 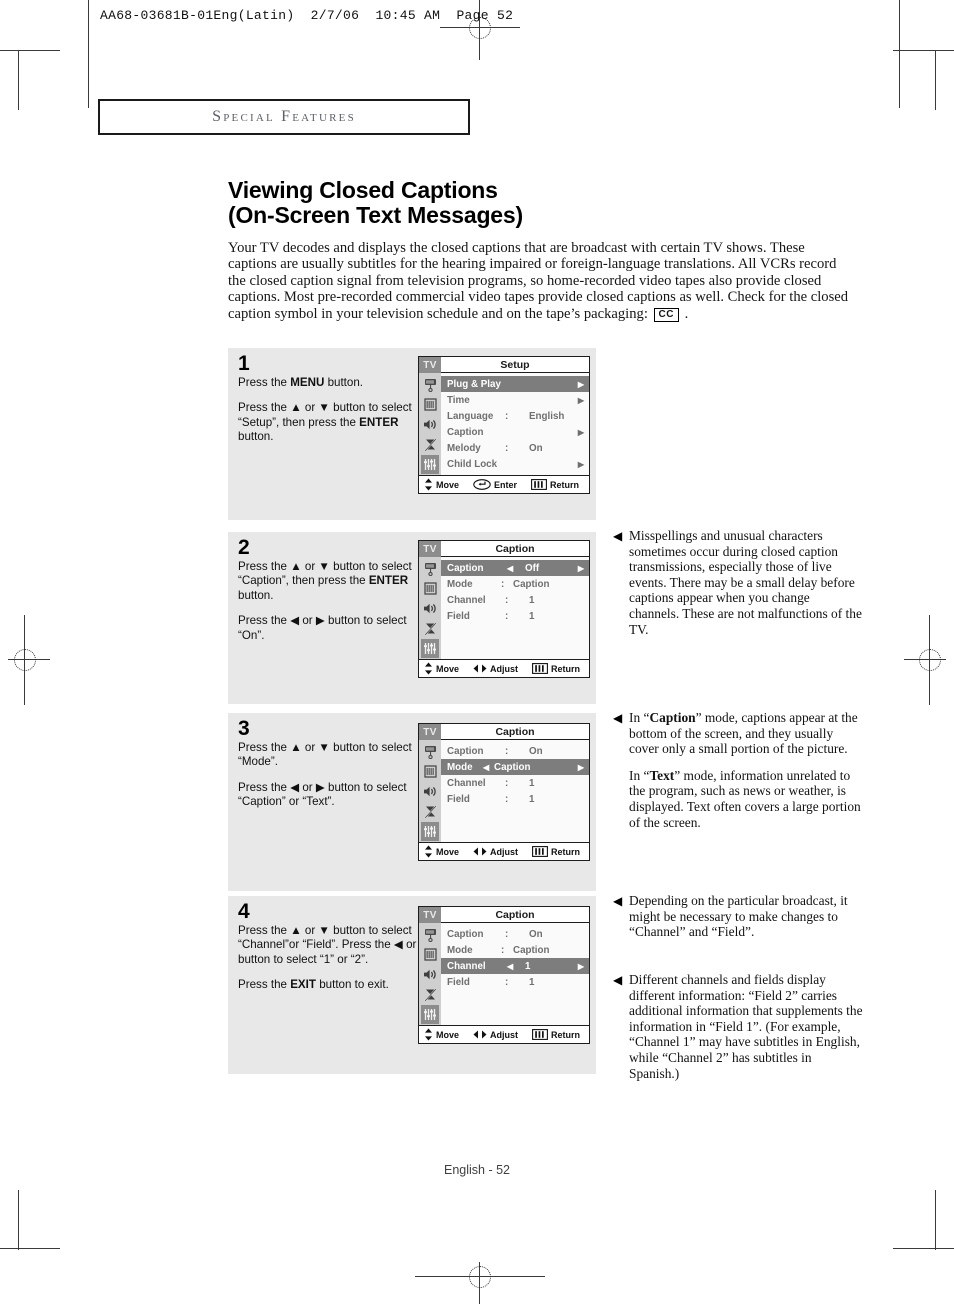 I want to click on osd-hint-label: Adjust, so click(x=504, y=851).